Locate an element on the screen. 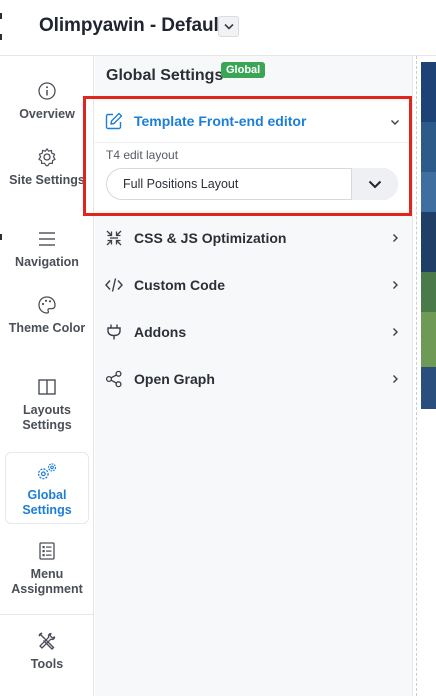 This screenshot has height=696, width=436. share-icon is located at coordinates (114, 379).